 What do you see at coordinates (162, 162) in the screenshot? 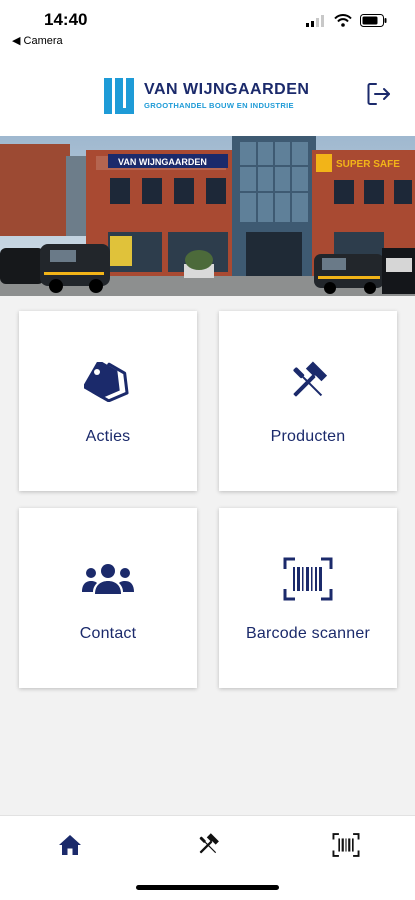
I see `sign-left: VAN WIJNGAARDEN` at bounding box center [162, 162].